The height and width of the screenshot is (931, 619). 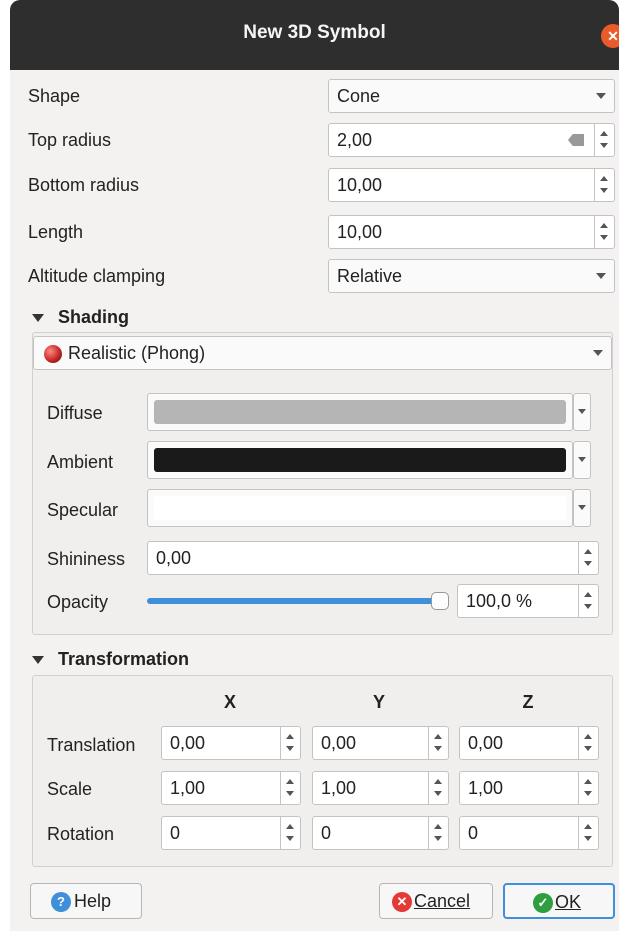 I want to click on help-icon: ?, so click(x=61, y=902).